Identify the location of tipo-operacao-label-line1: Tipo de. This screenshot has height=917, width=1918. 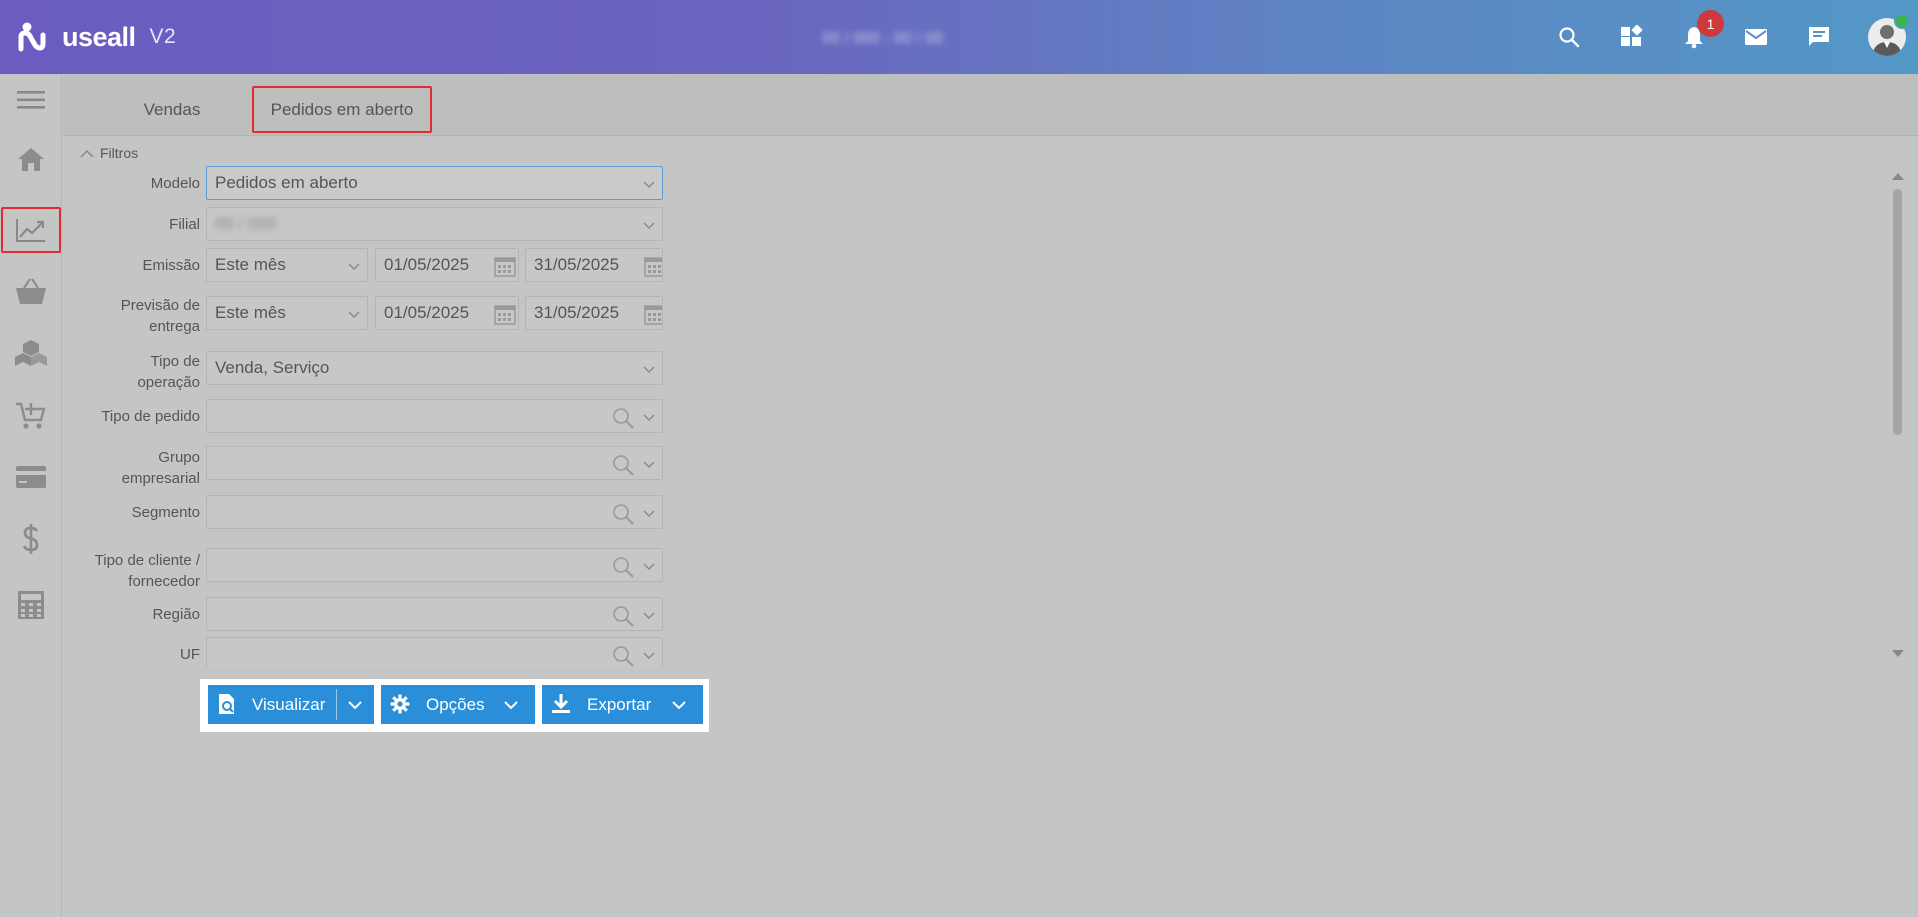
(175, 361).